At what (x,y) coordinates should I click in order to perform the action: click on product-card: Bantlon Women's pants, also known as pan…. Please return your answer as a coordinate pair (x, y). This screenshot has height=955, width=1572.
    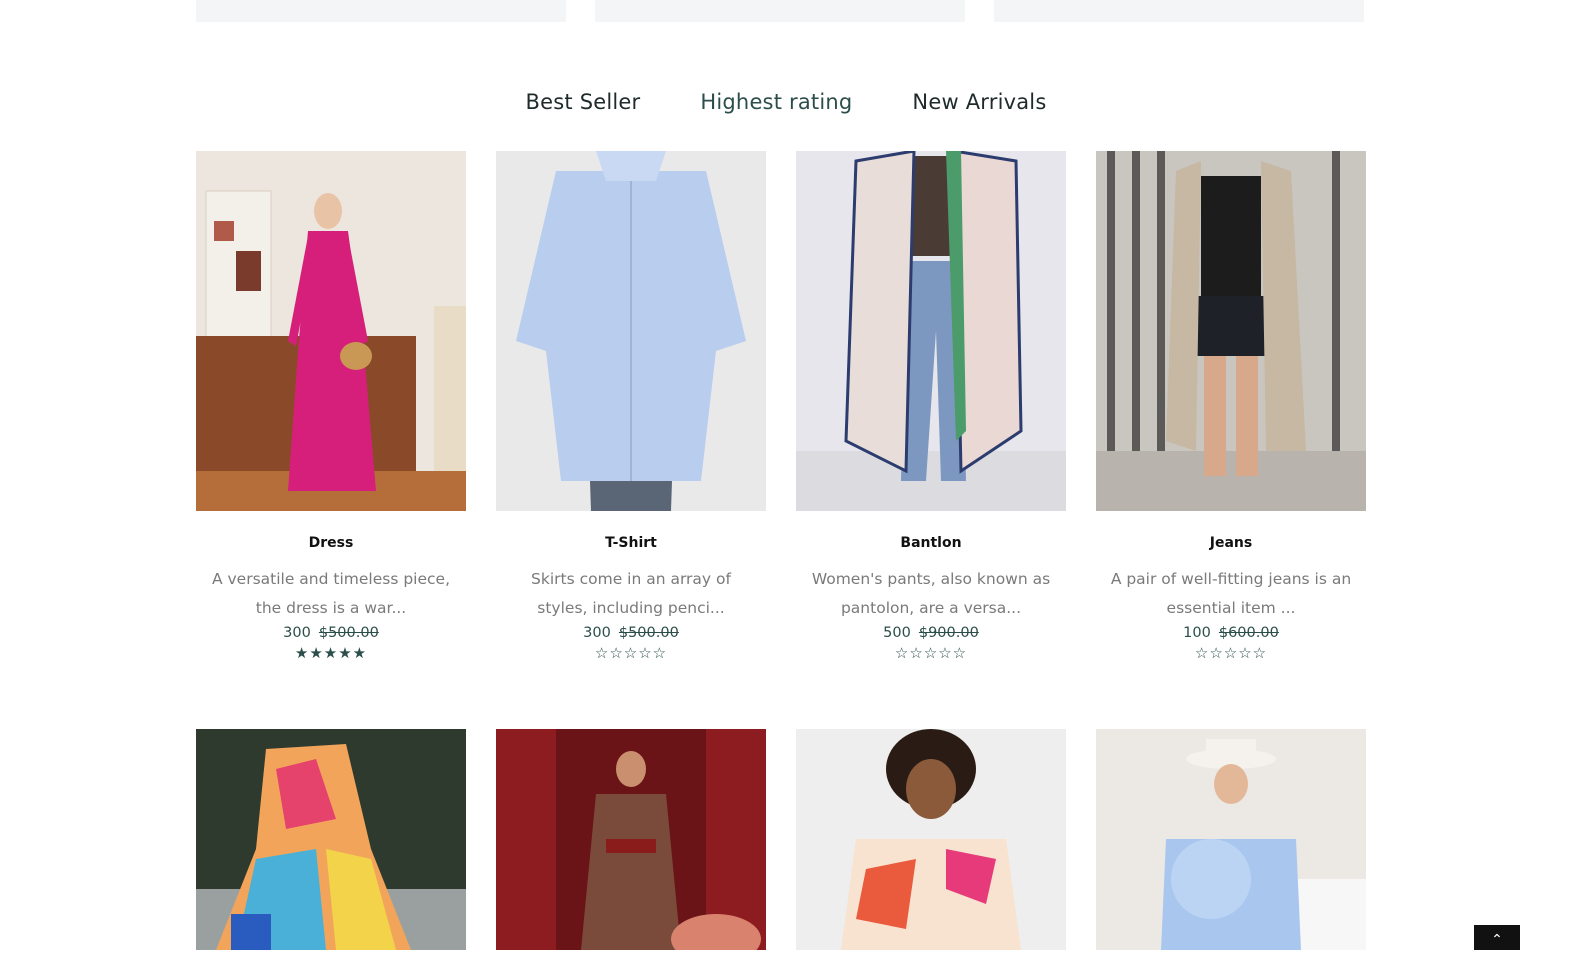
    Looking at the image, I should click on (931, 406).